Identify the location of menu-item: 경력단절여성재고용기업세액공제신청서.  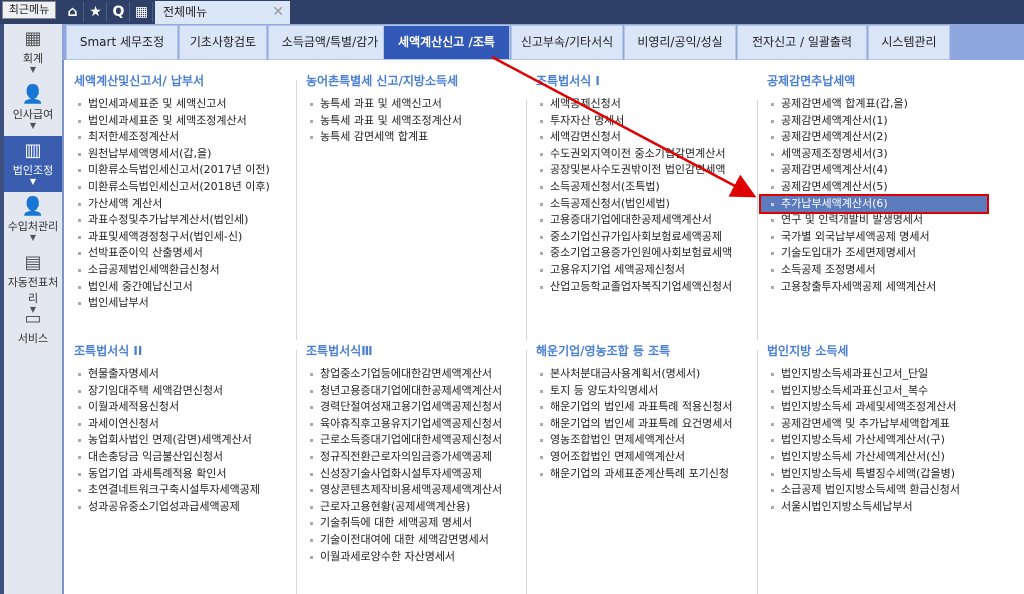
(421, 407).